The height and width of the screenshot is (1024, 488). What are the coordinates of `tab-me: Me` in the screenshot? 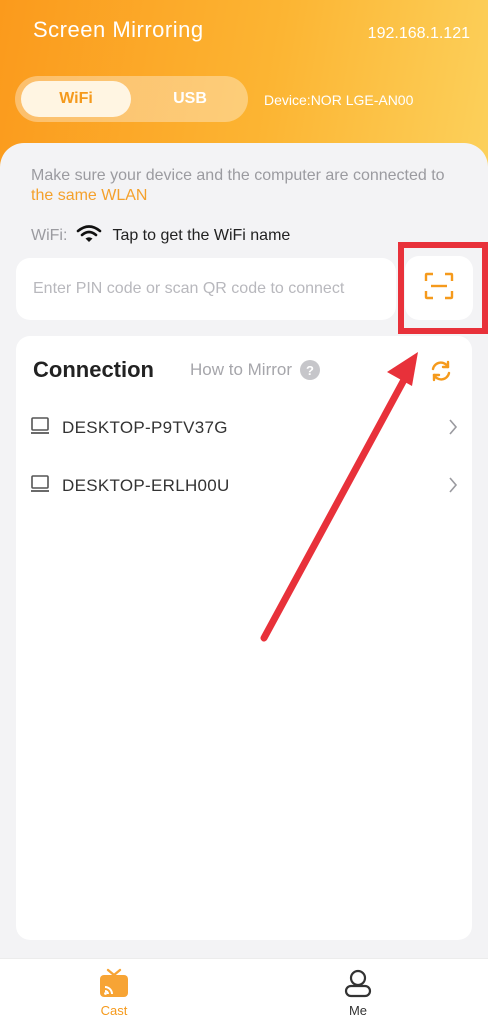 It's located at (358, 991).